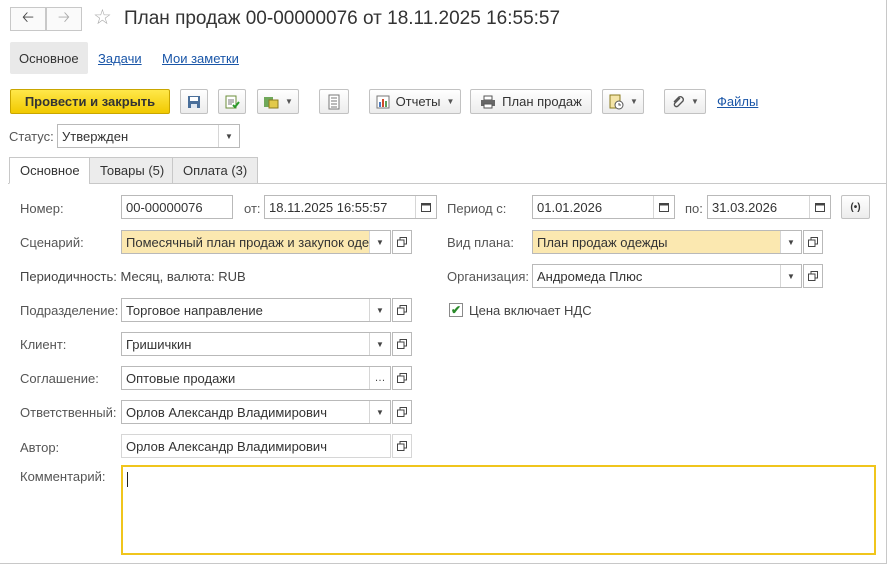 The width and height of the screenshot is (887, 564). I want to click on organization-open-button, so click(813, 276).